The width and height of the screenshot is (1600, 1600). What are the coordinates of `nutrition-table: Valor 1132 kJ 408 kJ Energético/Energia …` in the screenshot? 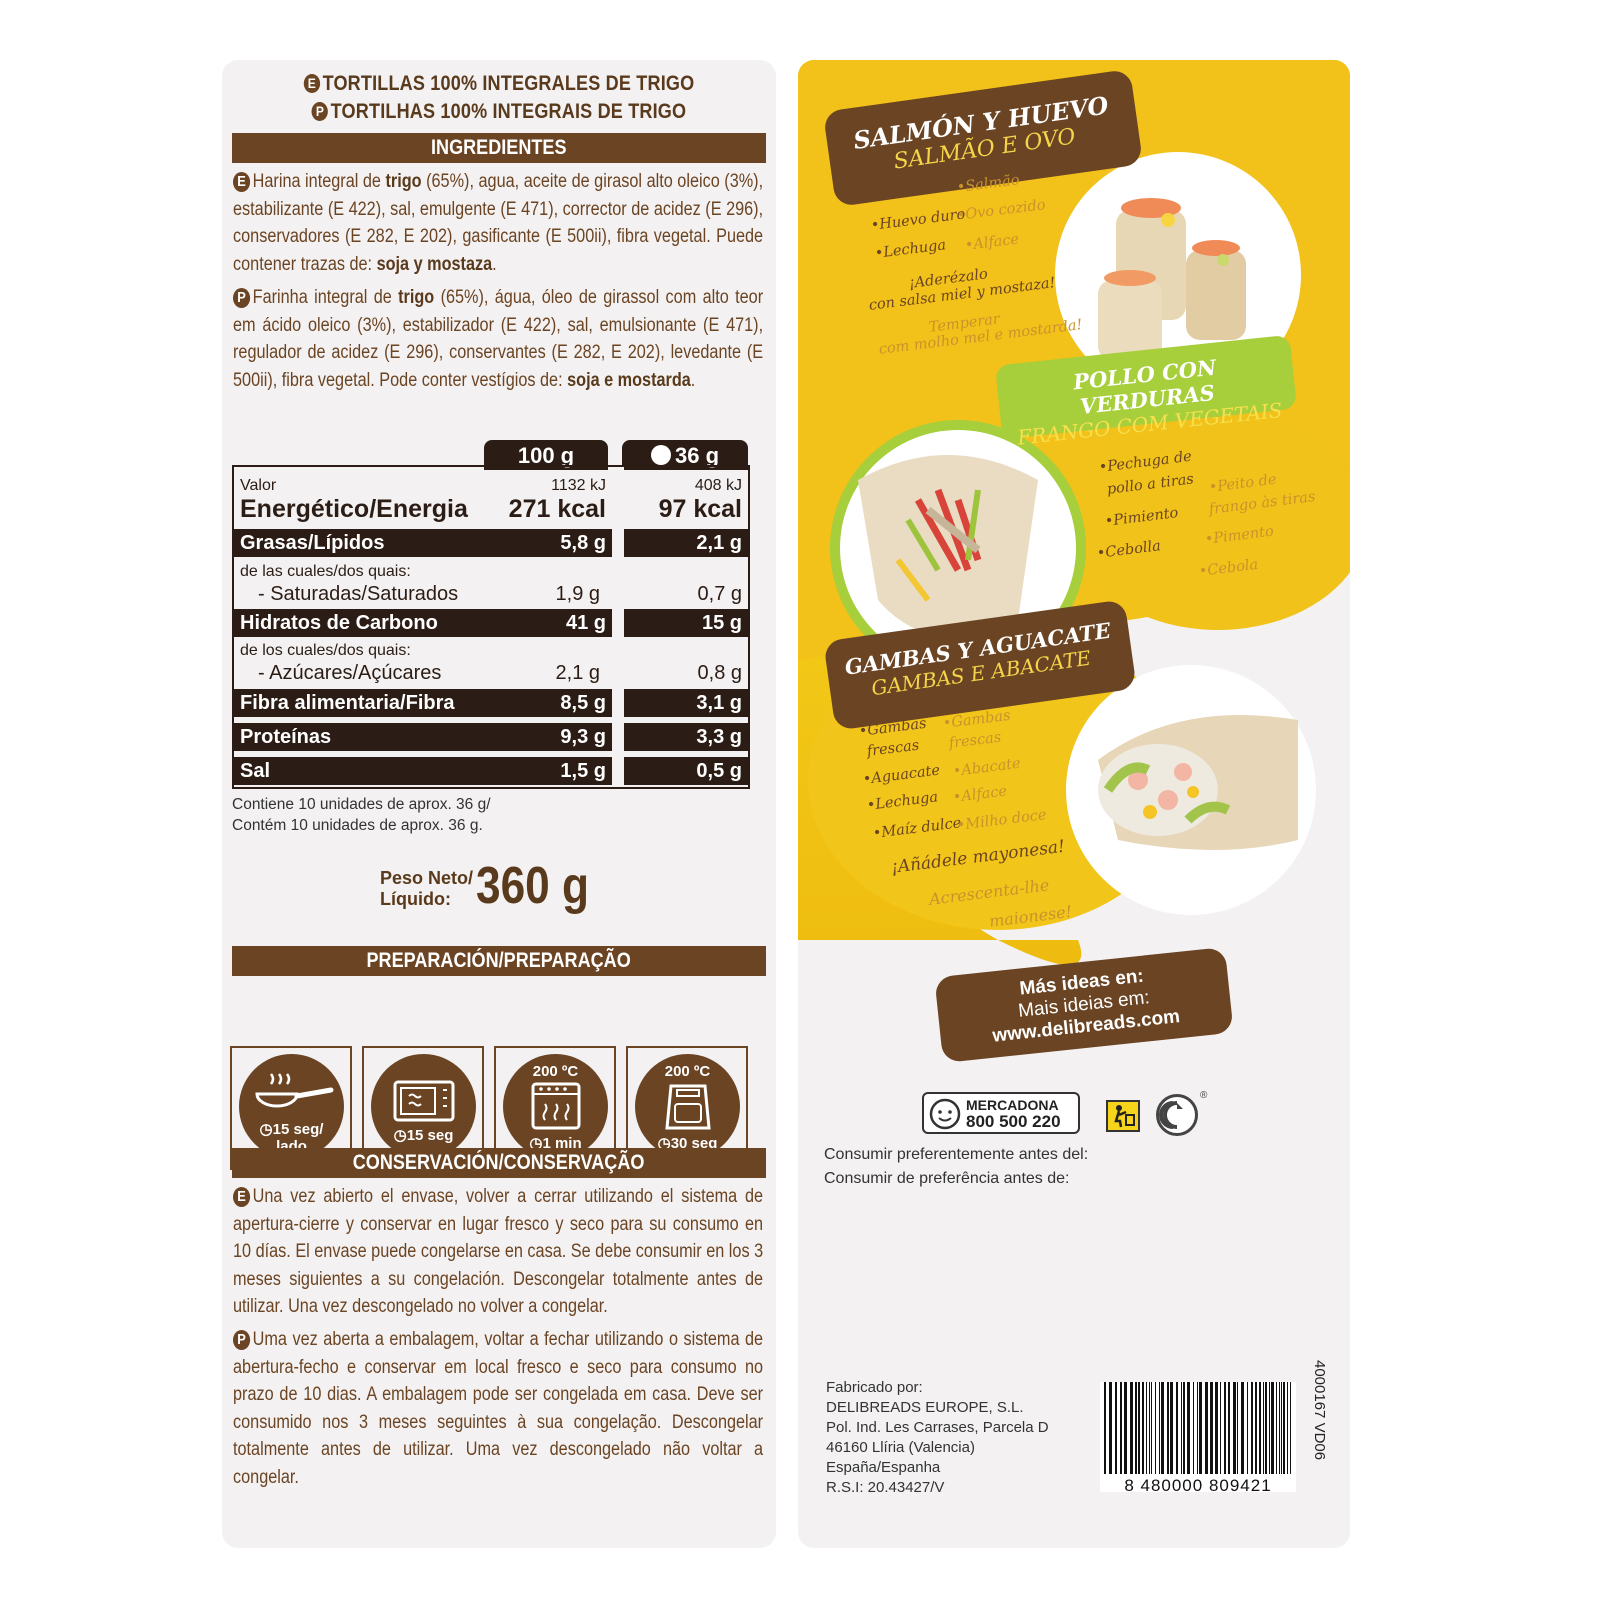 It's located at (491, 627).